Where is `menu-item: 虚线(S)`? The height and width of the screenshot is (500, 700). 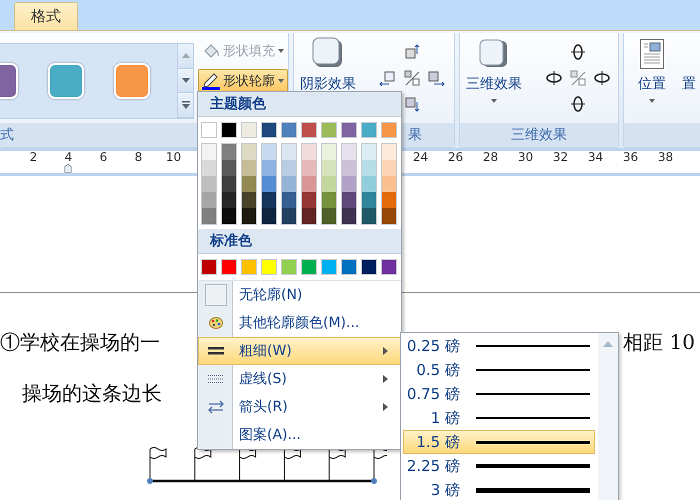
menu-item: 虚线(S) is located at coordinates (299, 379).